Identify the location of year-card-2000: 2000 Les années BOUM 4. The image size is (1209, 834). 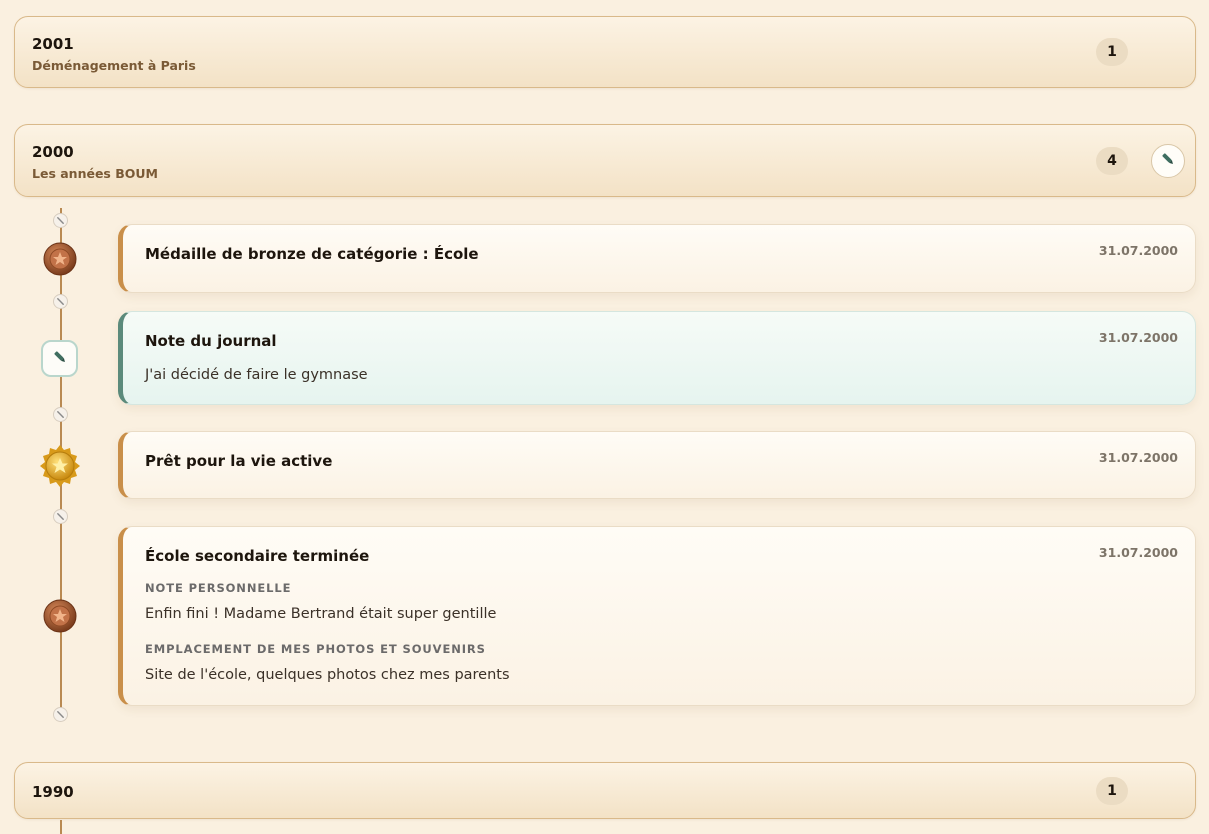
(605, 160).